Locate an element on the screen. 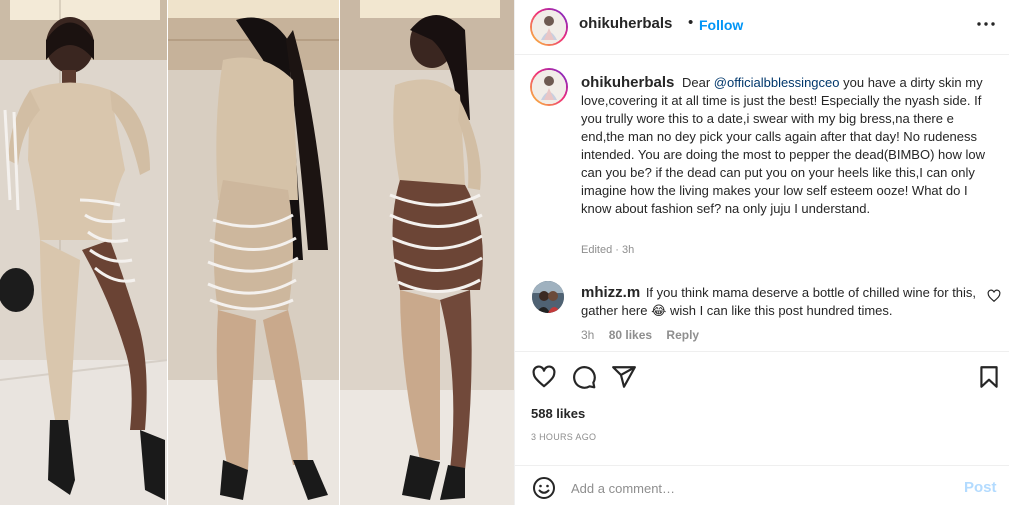 The width and height of the screenshot is (1009, 505). comment-icon is located at coordinates (584, 377).